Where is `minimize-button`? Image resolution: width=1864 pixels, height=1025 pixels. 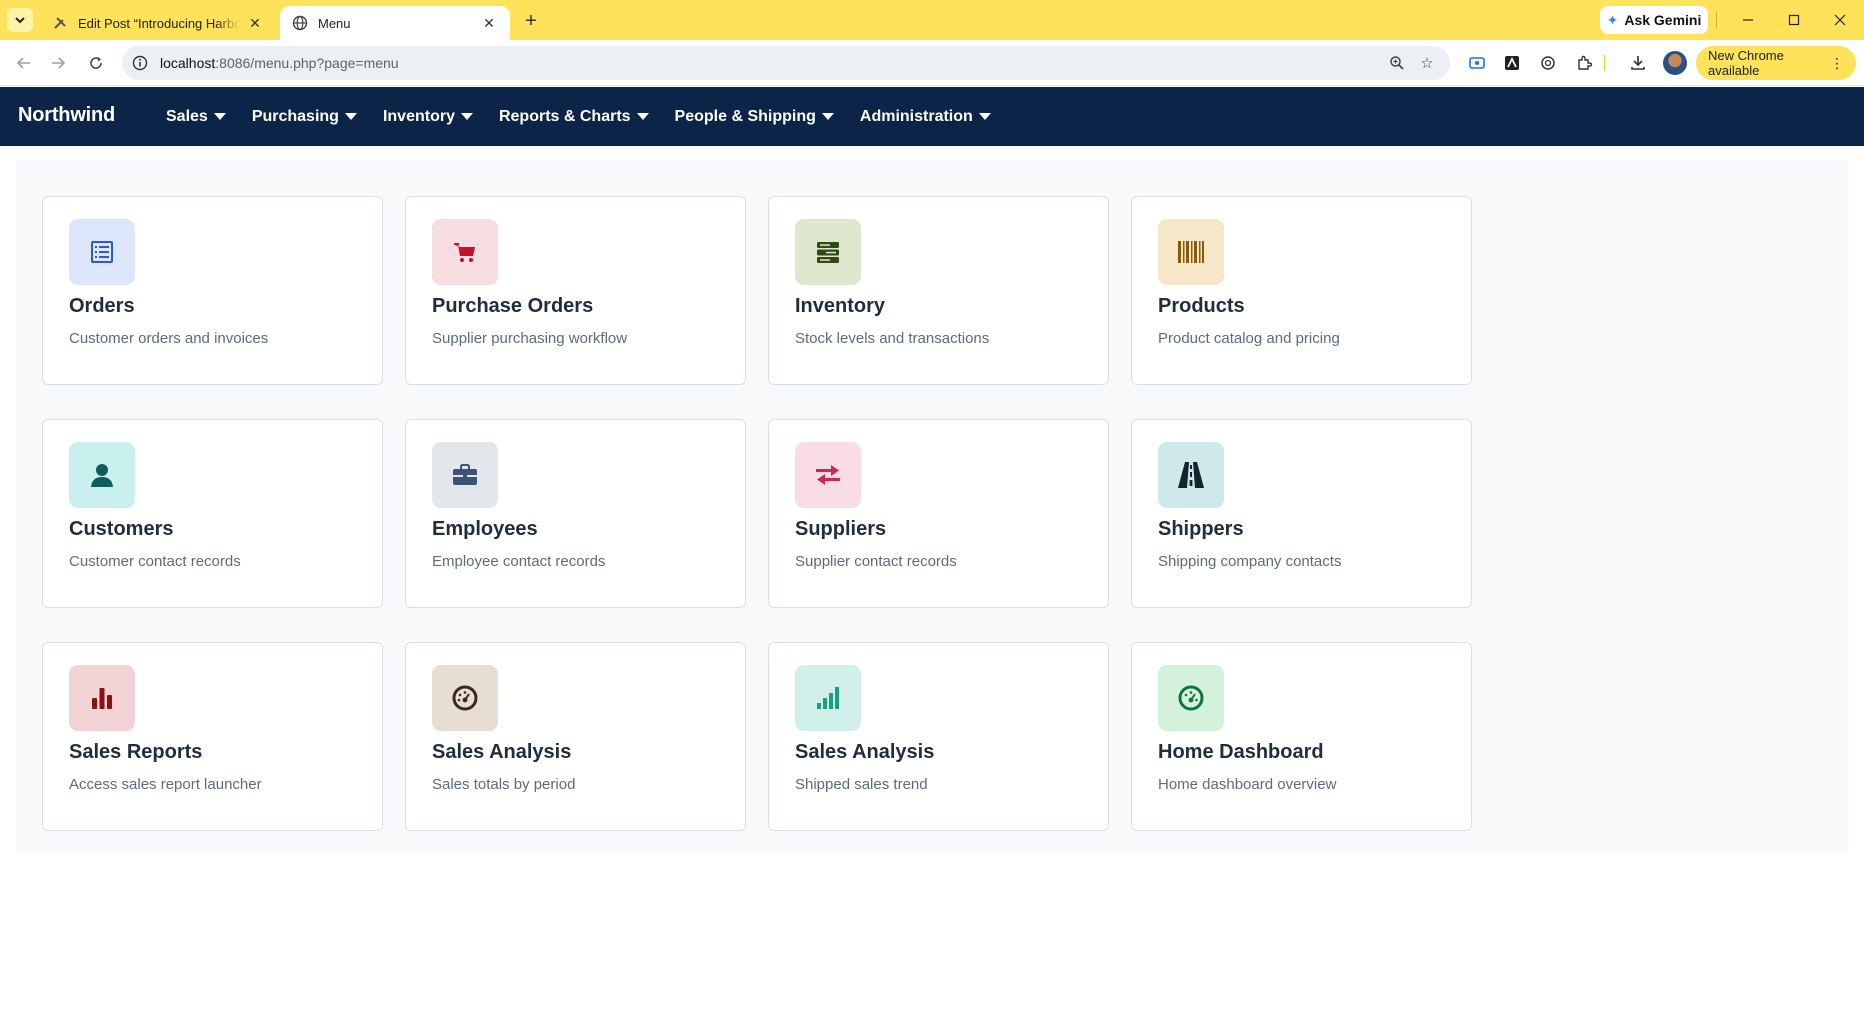 minimize-button is located at coordinates (1748, 20).